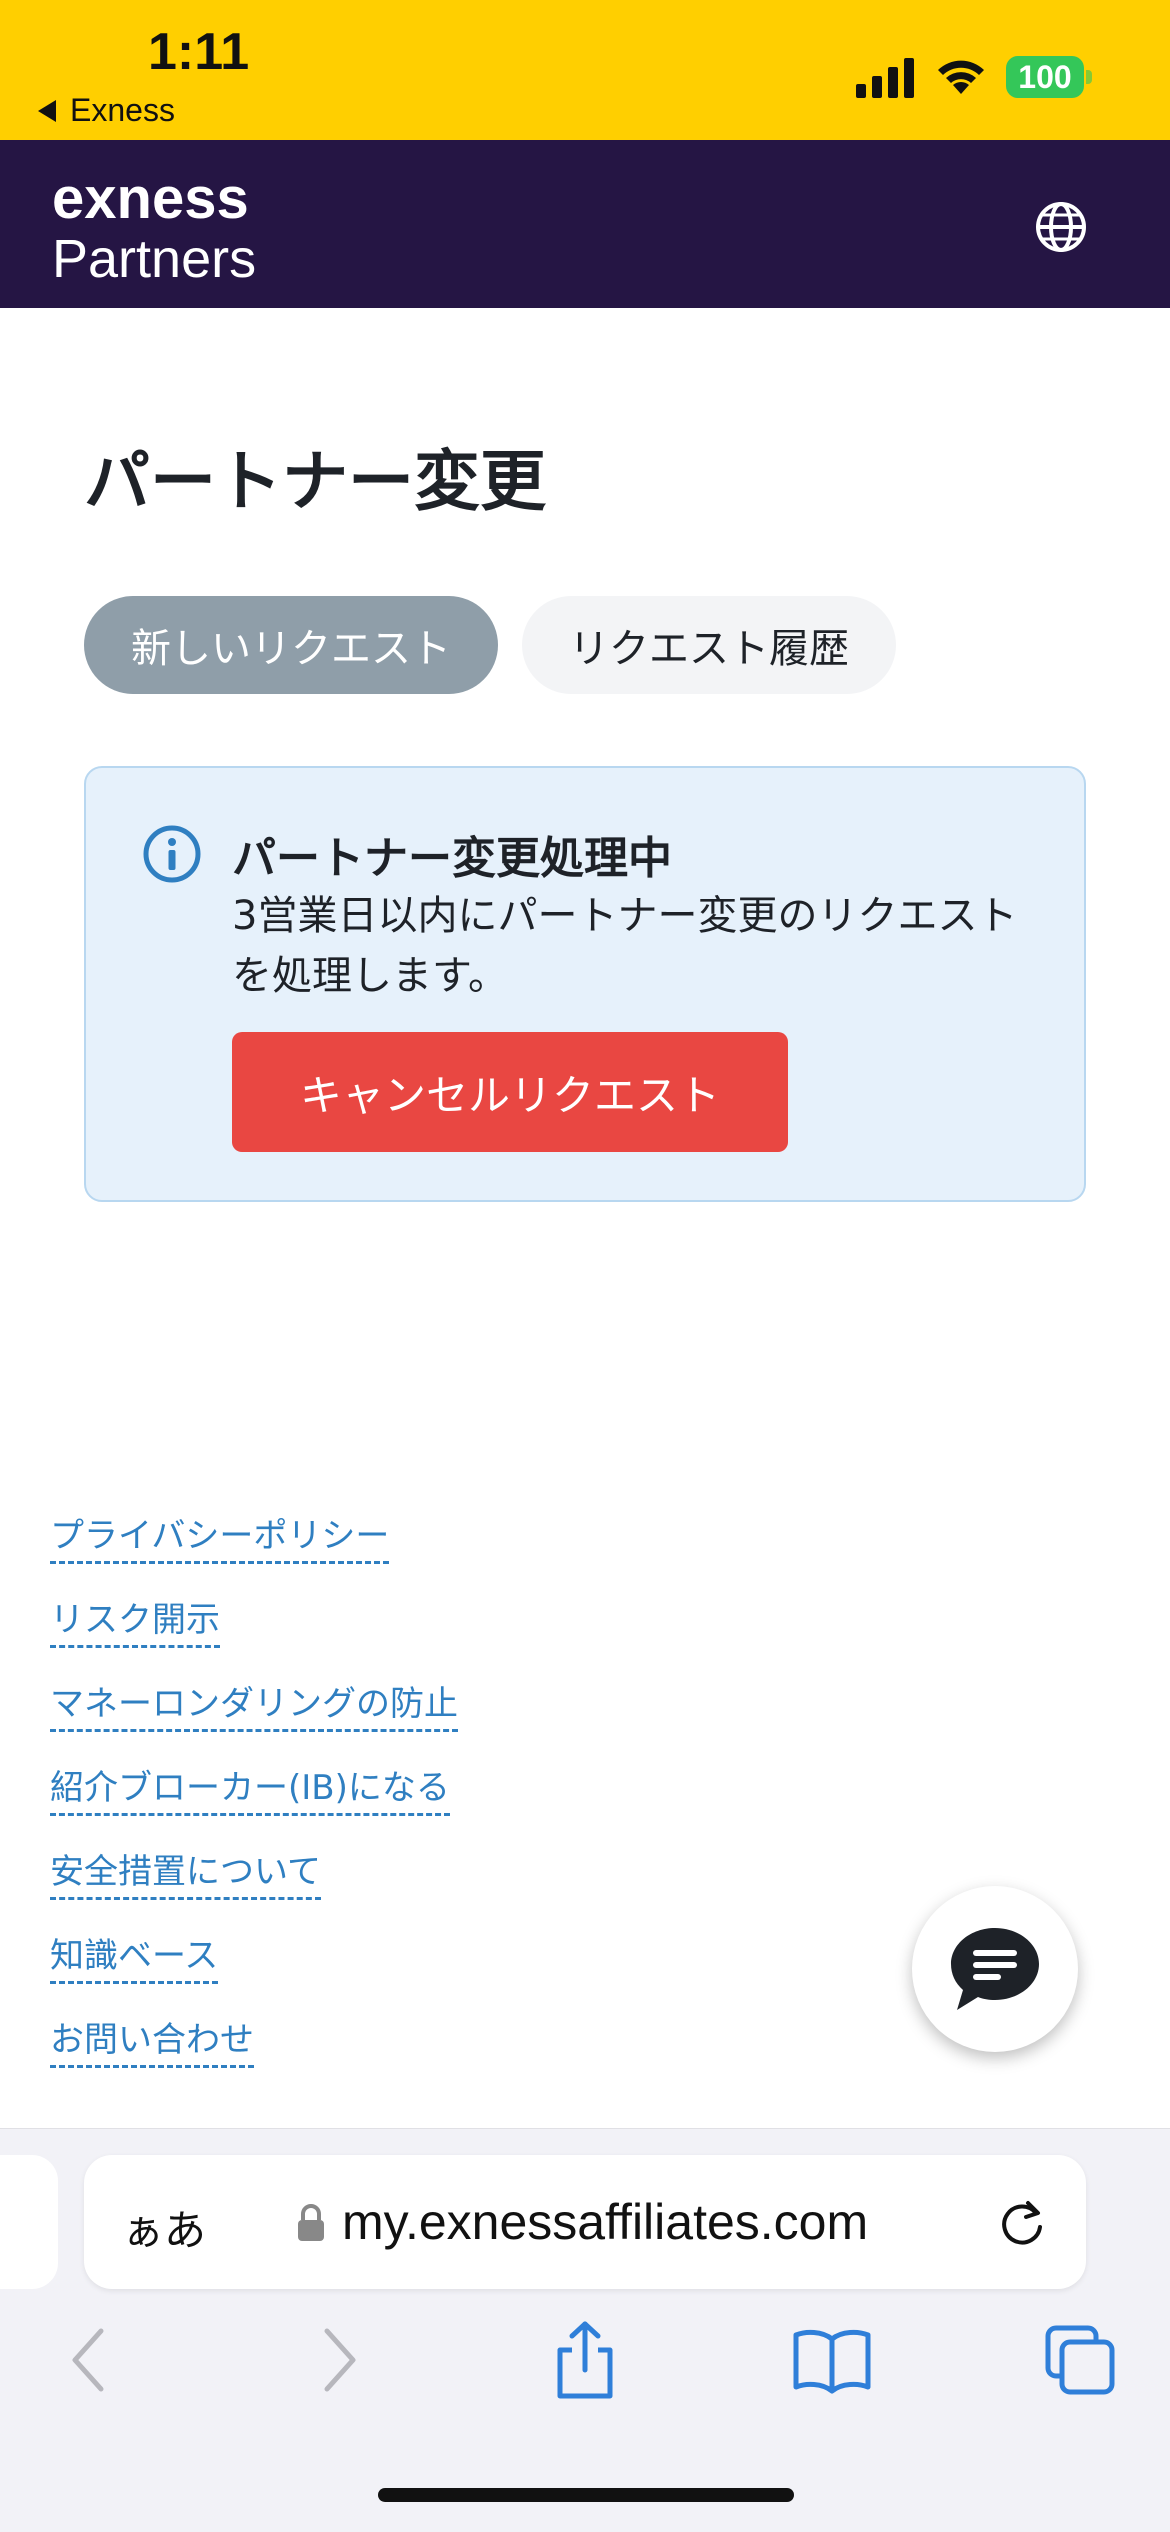  What do you see at coordinates (311, 2222) in the screenshot?
I see `lock-icon` at bounding box center [311, 2222].